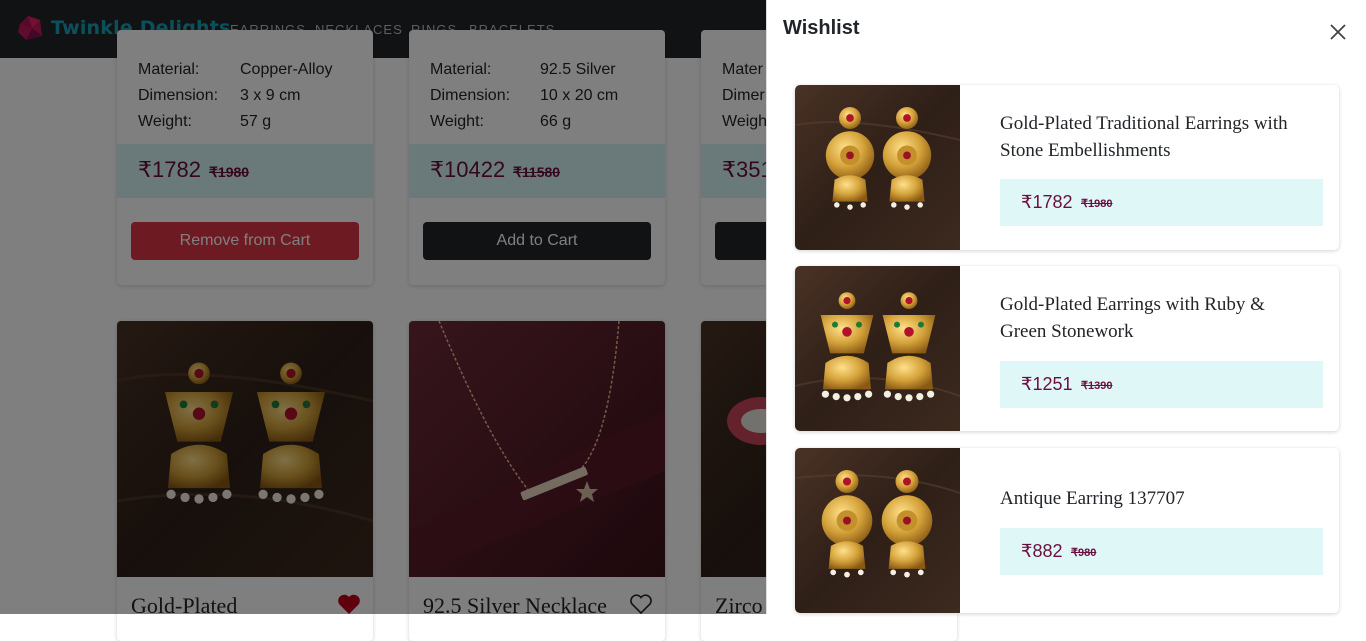 The width and height of the screenshot is (1366, 641). I want to click on wishlist-price: ₹882, so click(1042, 551).